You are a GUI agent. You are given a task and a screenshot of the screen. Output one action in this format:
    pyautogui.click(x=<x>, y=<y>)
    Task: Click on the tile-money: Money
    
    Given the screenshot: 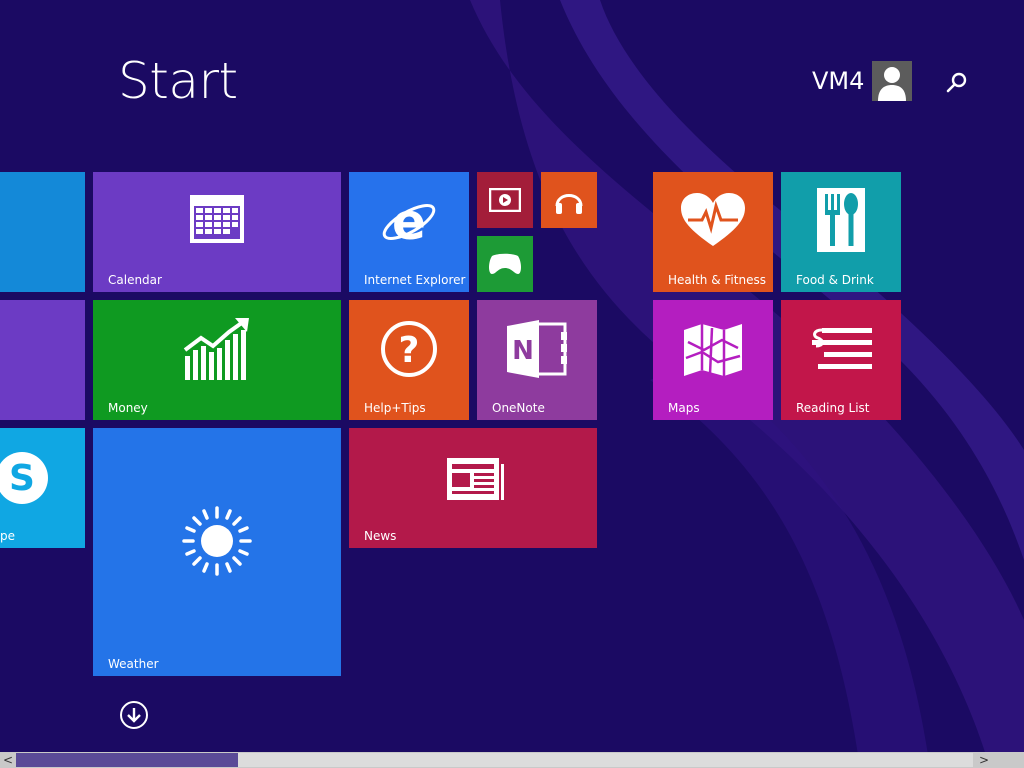 What is the action you would take?
    pyautogui.click(x=217, y=360)
    